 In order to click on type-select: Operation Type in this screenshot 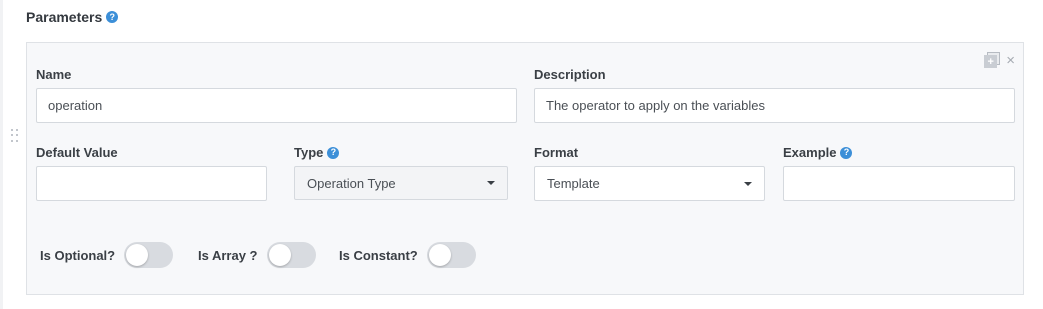, I will do `click(401, 183)`.